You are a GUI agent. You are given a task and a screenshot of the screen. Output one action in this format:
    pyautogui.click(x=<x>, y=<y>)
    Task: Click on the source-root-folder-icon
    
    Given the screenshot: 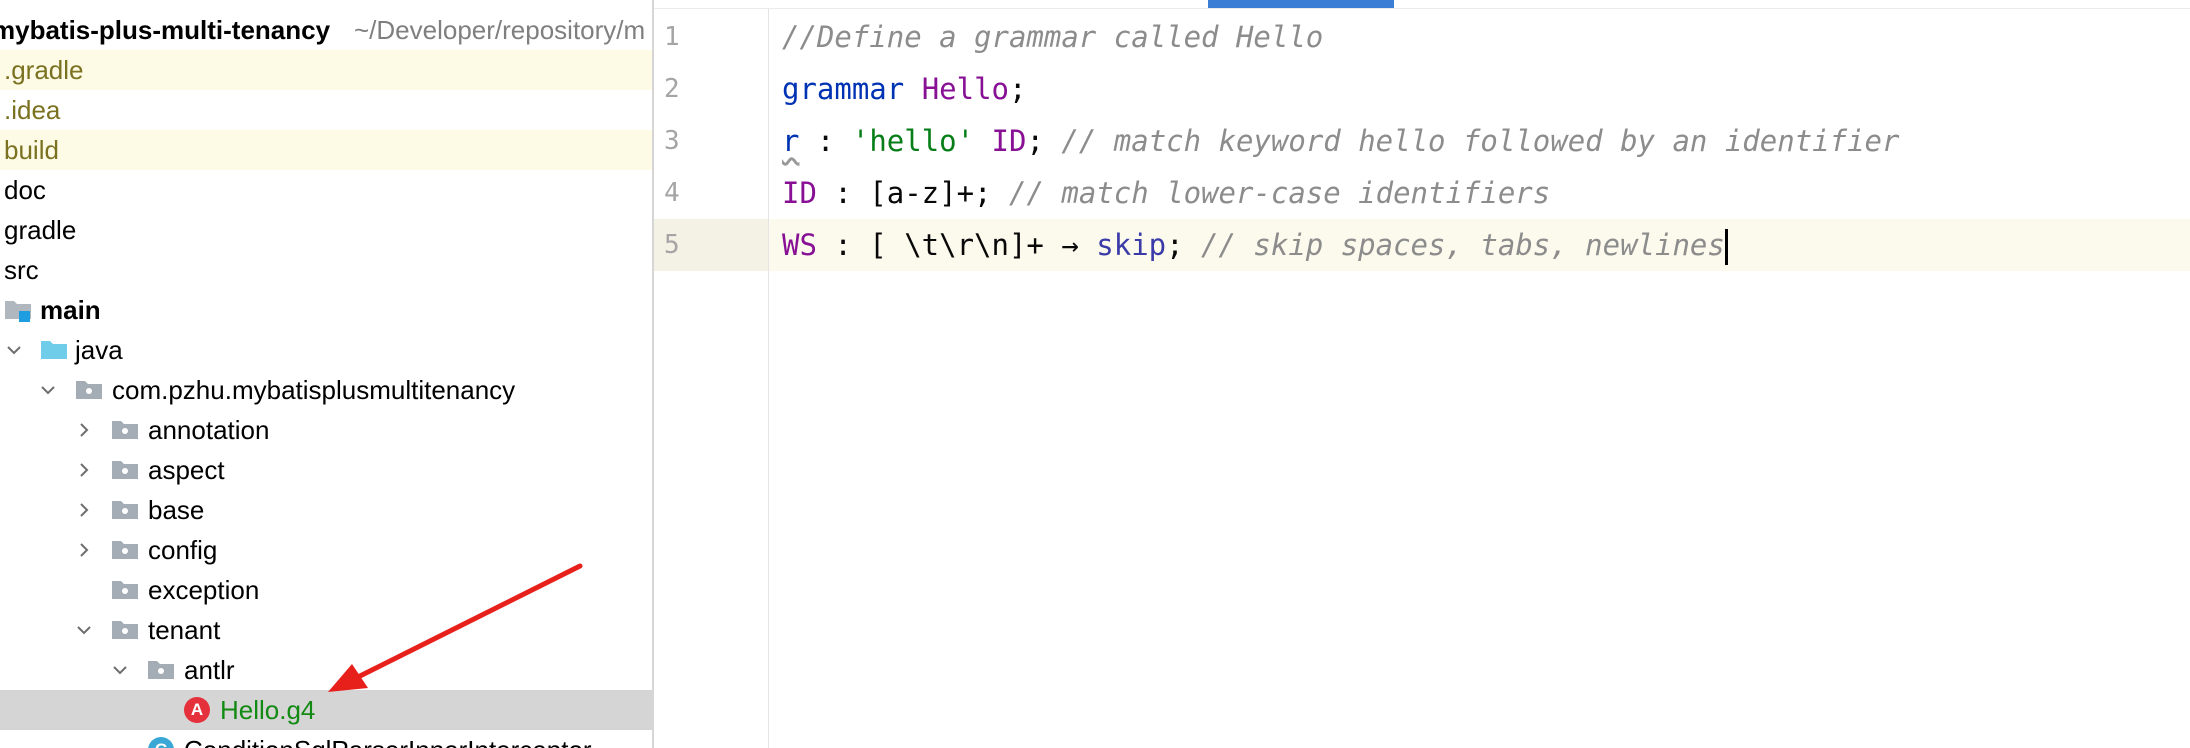 What is the action you would take?
    pyautogui.click(x=18, y=311)
    